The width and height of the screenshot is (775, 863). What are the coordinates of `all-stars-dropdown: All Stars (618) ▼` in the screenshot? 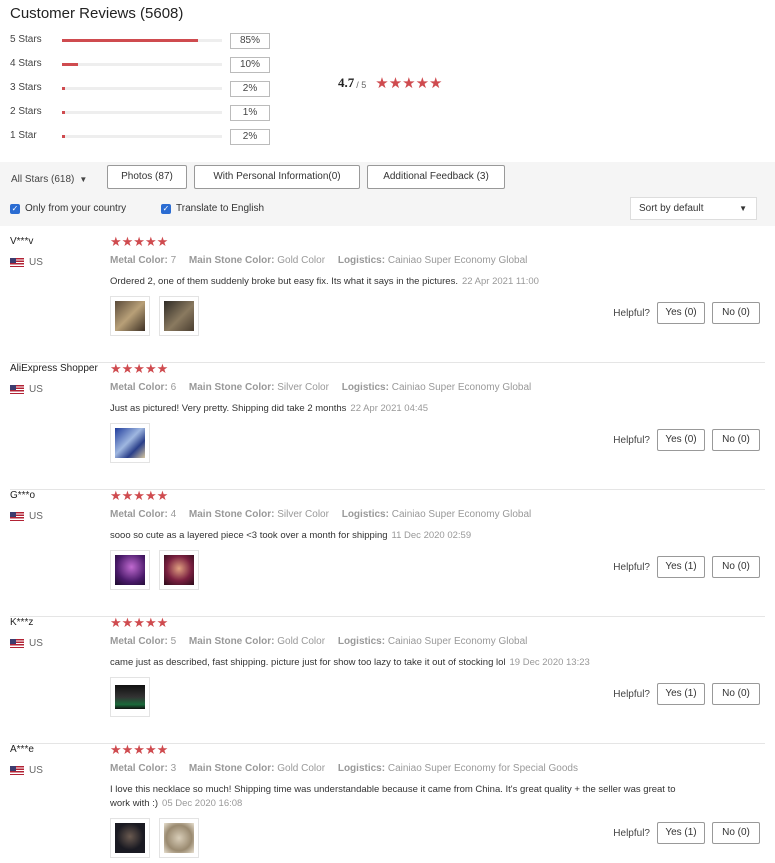 It's located at (49, 179).